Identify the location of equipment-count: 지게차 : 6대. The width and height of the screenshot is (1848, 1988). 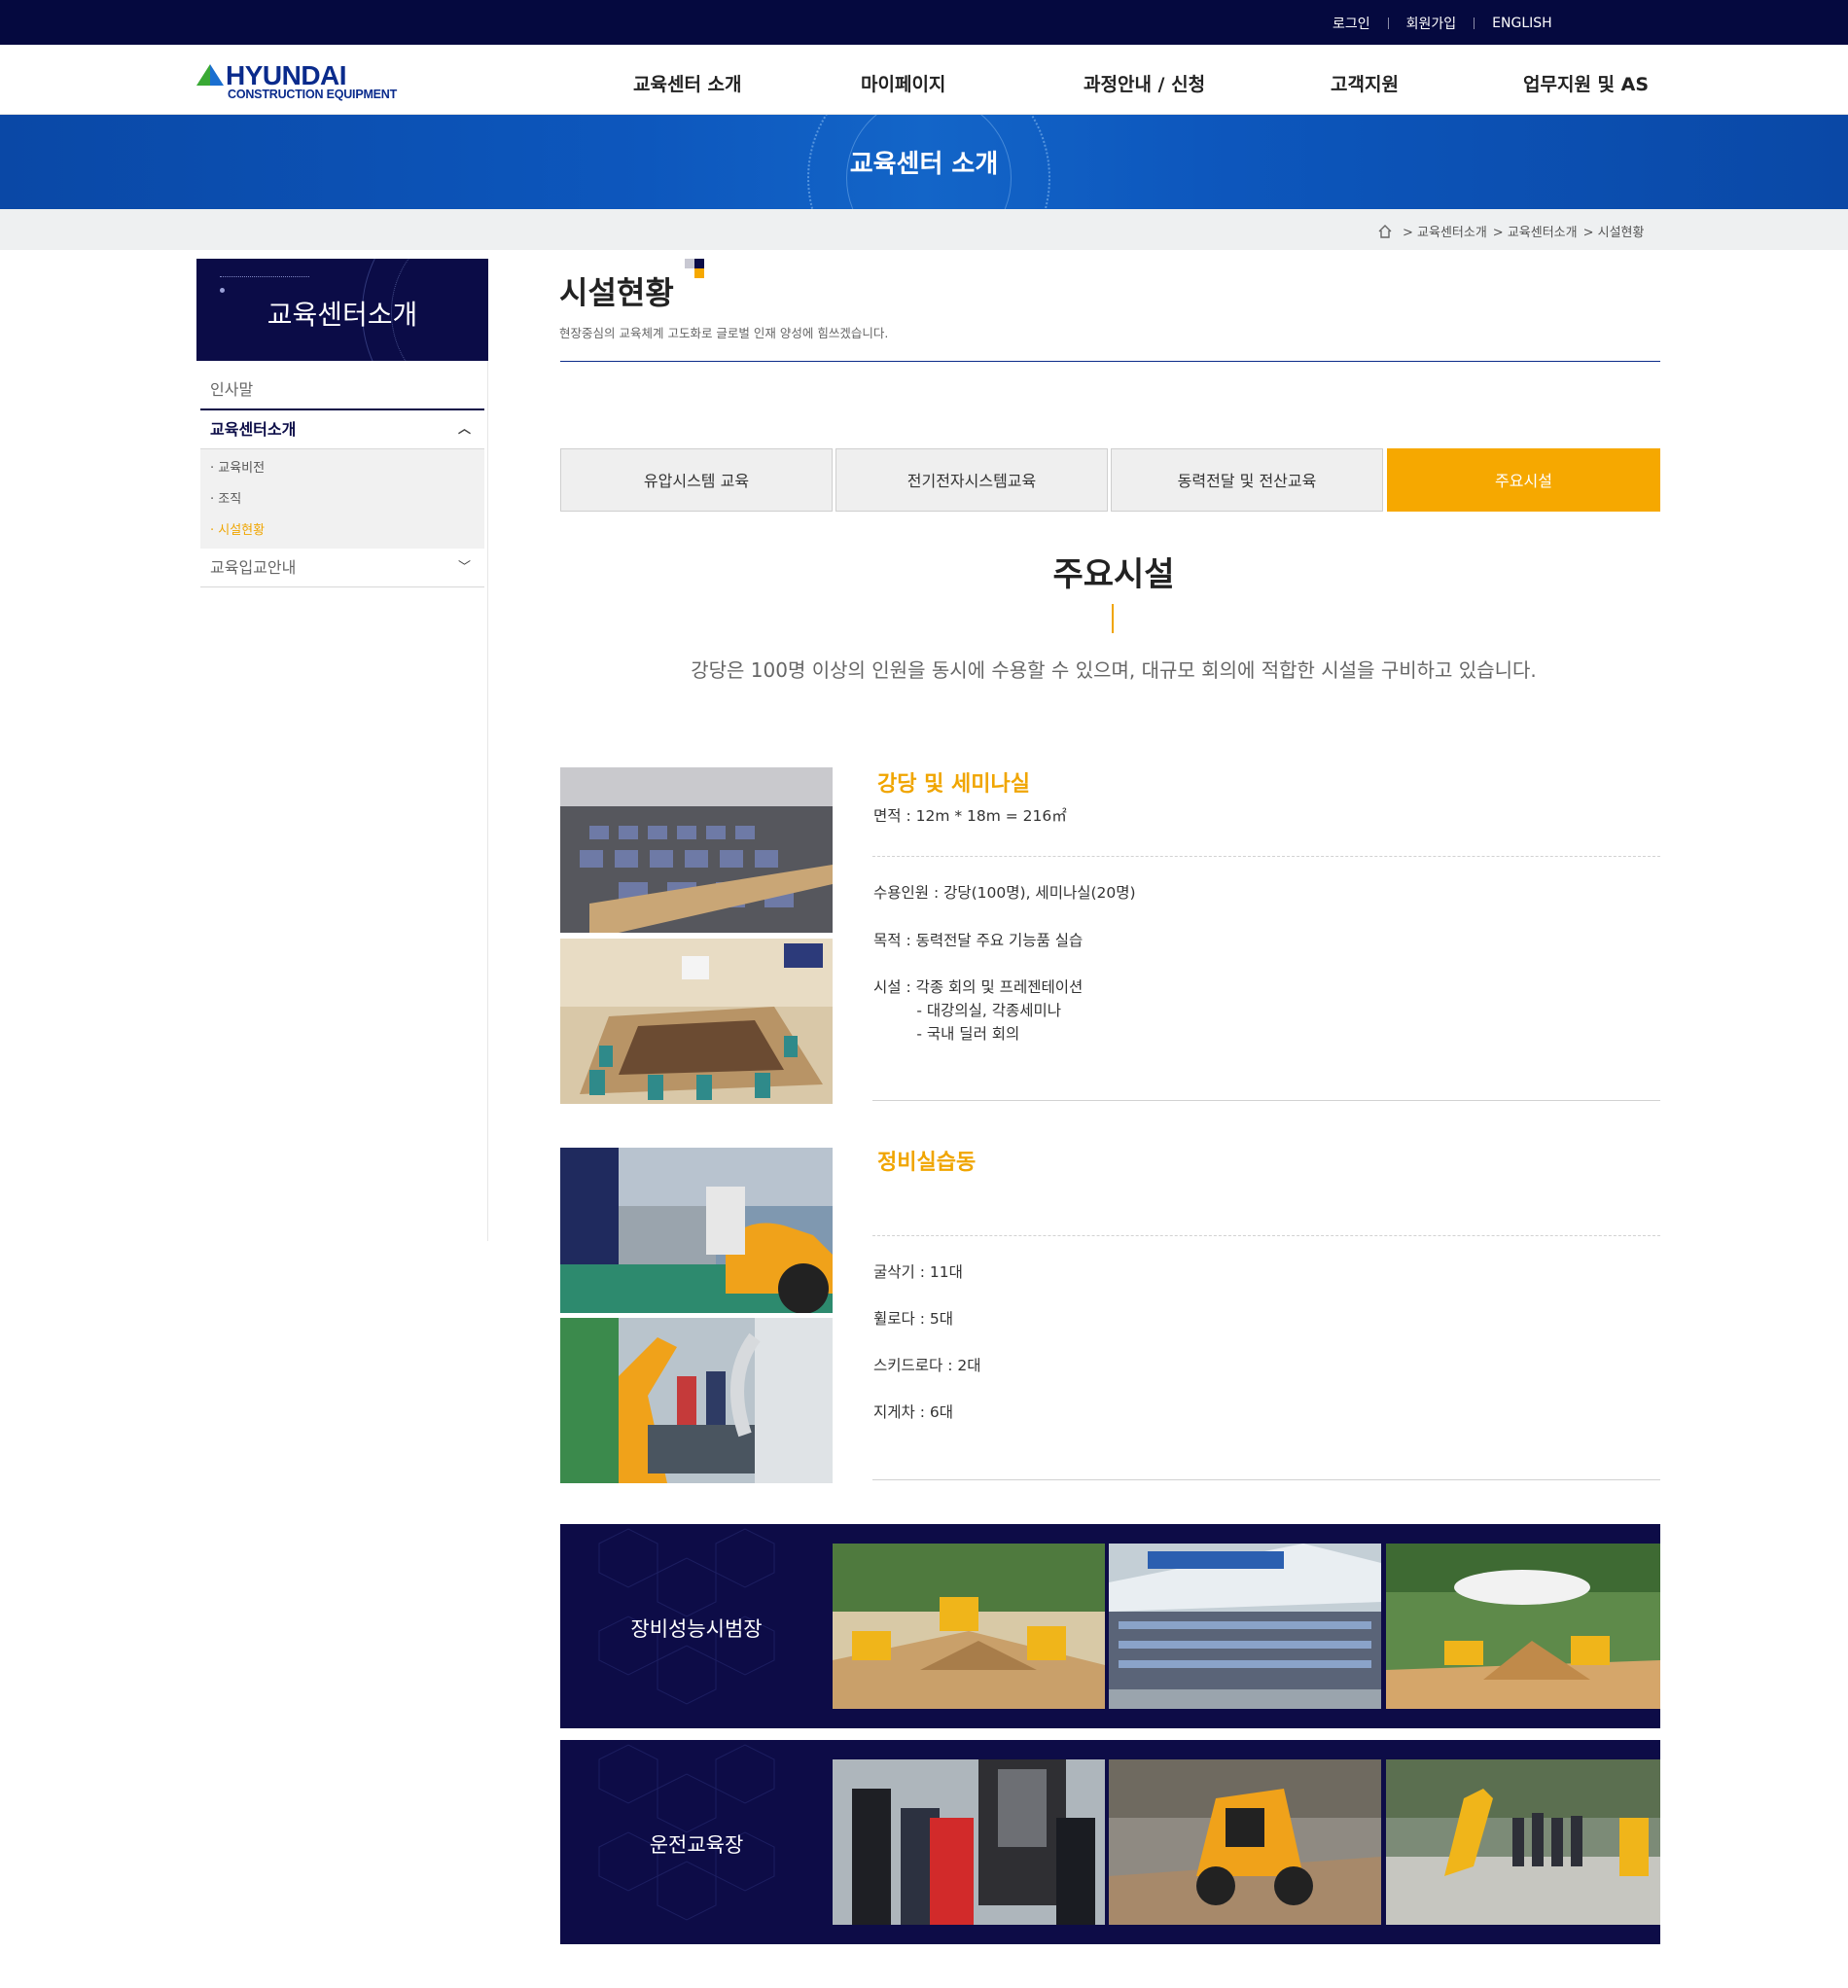
(913, 1412).